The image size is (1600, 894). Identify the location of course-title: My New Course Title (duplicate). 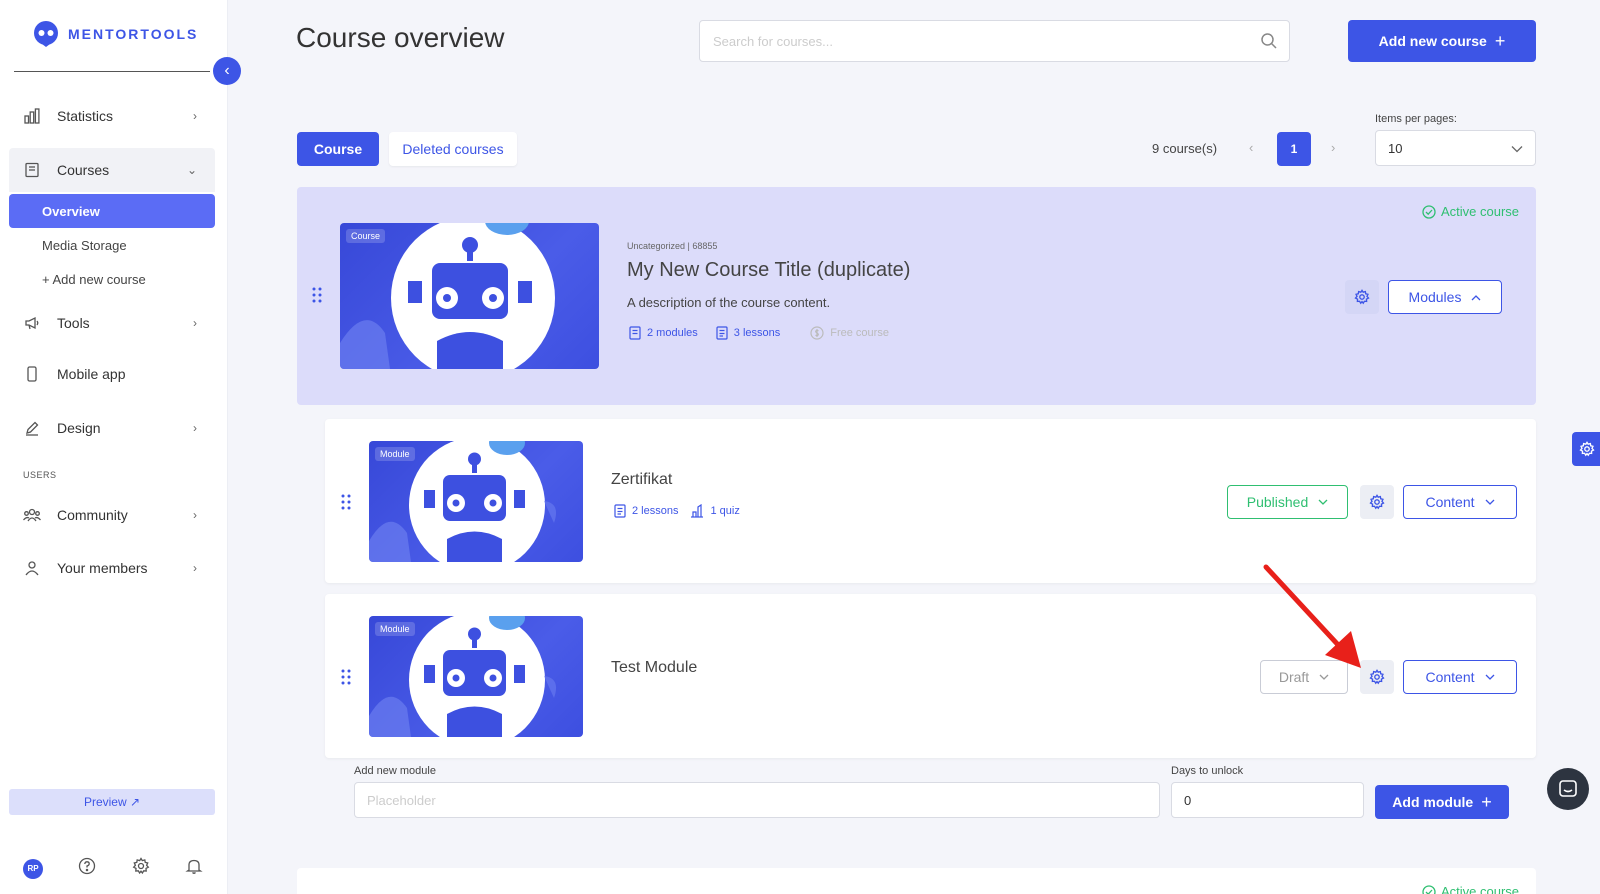
(768, 270).